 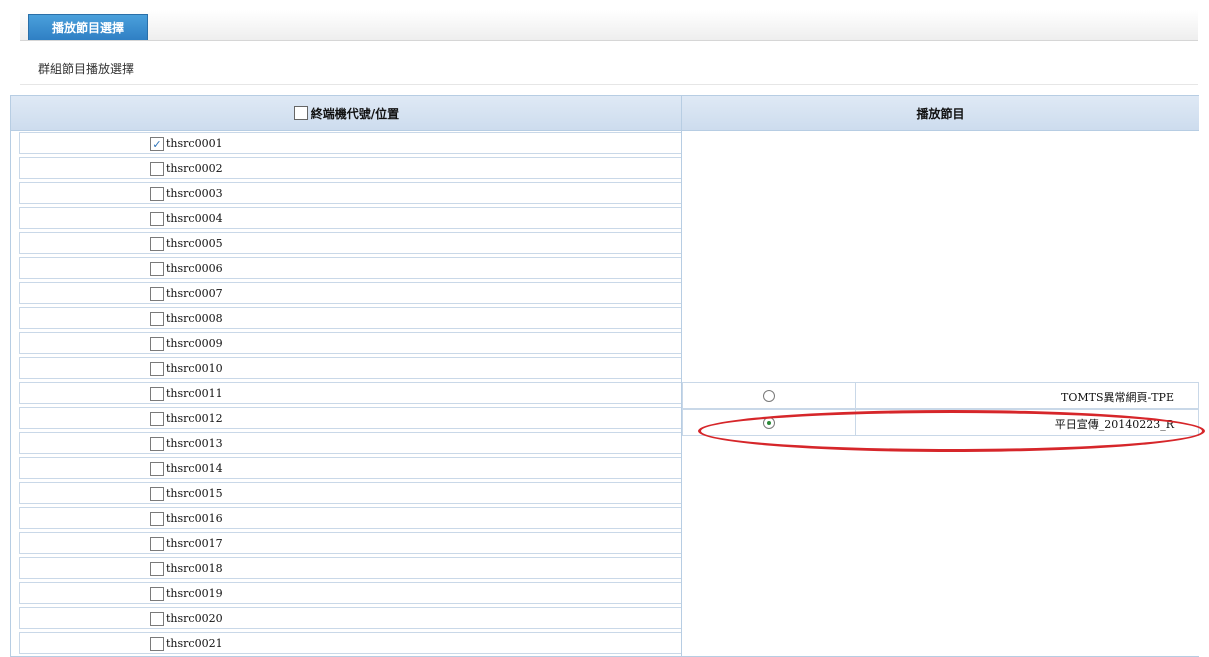 I want to click on terminal-code: thsrc0006, so click(x=194, y=268).